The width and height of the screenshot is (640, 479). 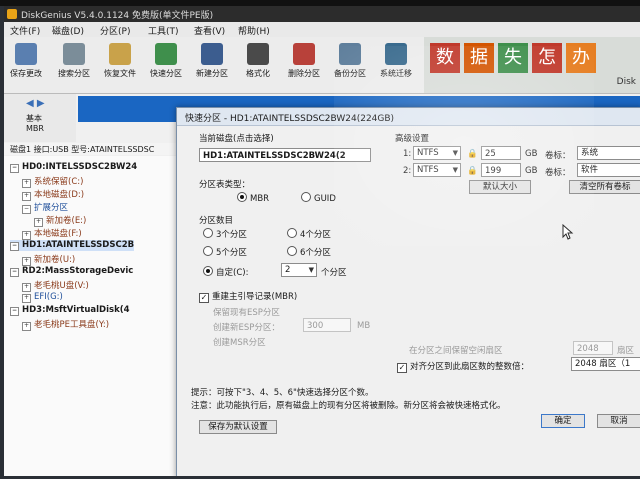 What do you see at coordinates (45, 207) in the screenshot?
I see `tree-item-extended: − 扩展分区` at bounding box center [45, 207].